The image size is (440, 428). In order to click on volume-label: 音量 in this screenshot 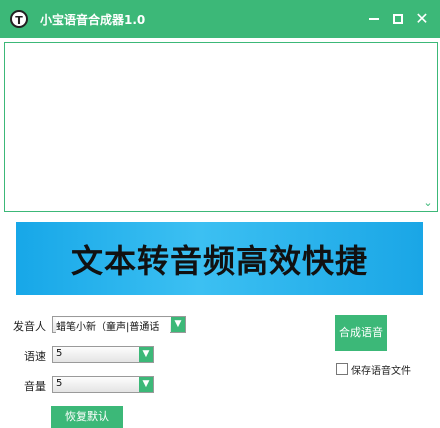, I will do `click(35, 386)`.